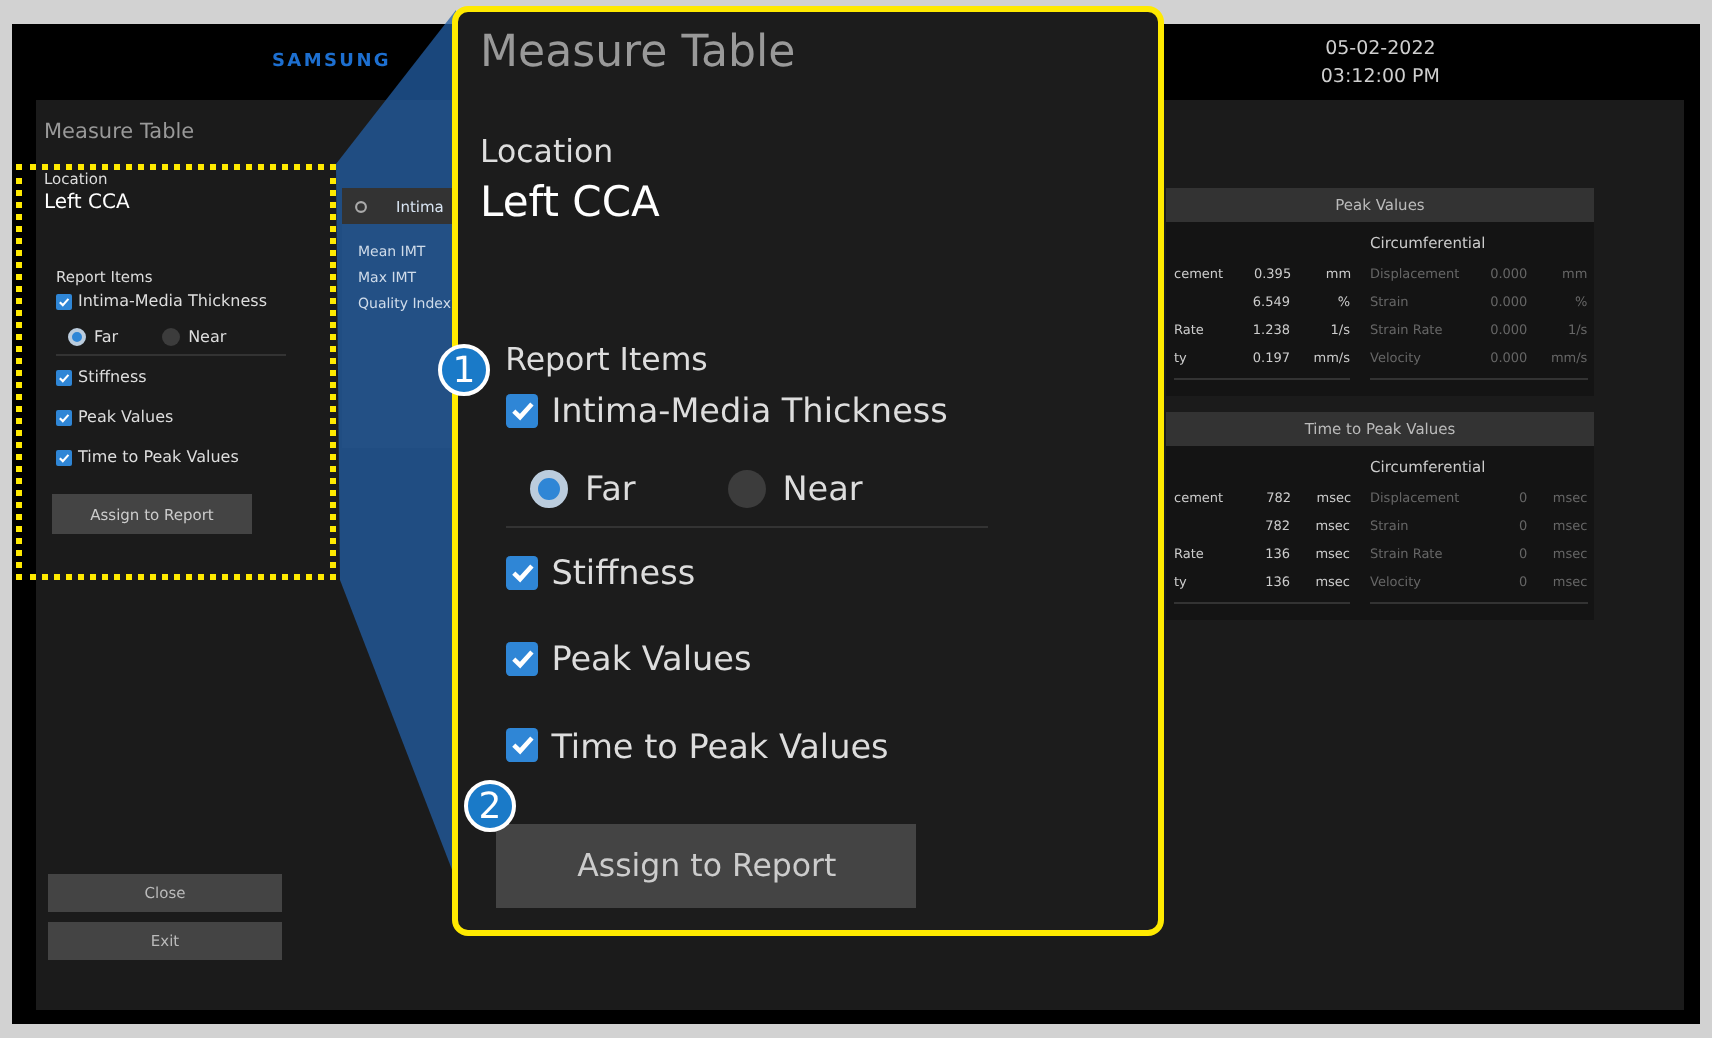 The image size is (1712, 1038). What do you see at coordinates (607, 359) in the screenshot?
I see `report-items-heading: Report Items` at bounding box center [607, 359].